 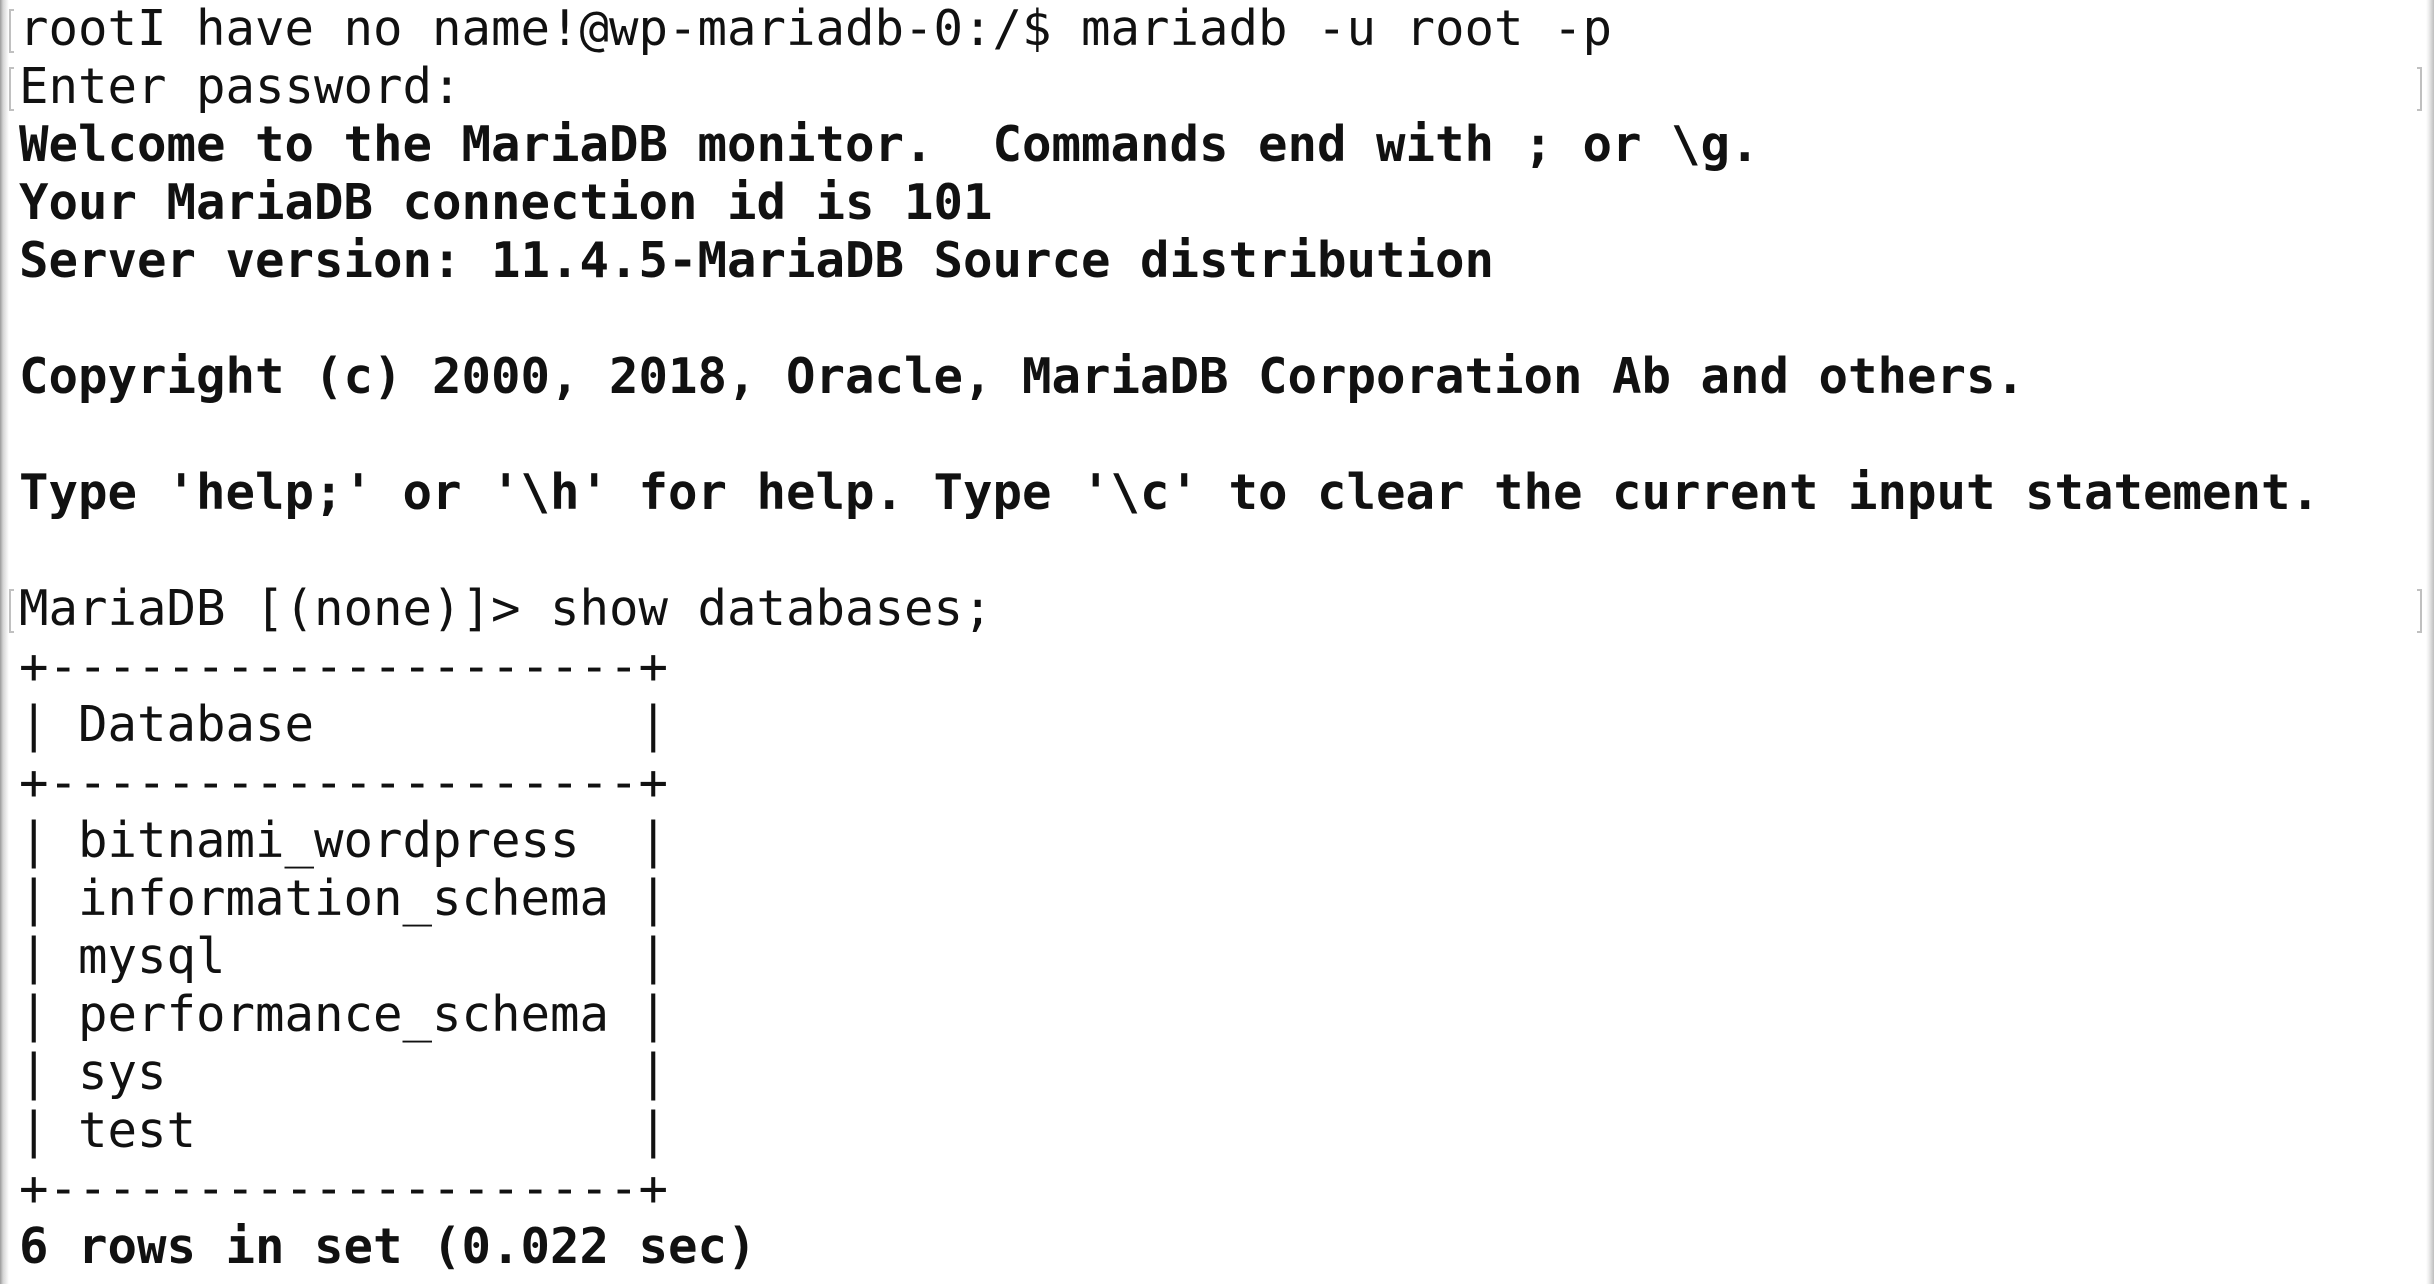 What do you see at coordinates (388, 1246) in the screenshot?
I see `terminal-line-row-count: 6 rows in set (0.022 sec)` at bounding box center [388, 1246].